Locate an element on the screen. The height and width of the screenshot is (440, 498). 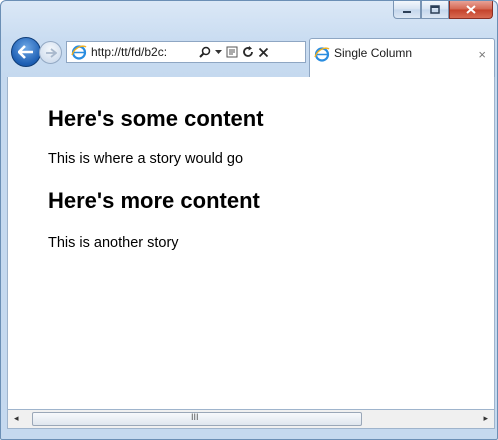
title-bar is located at coordinates (249, 18).